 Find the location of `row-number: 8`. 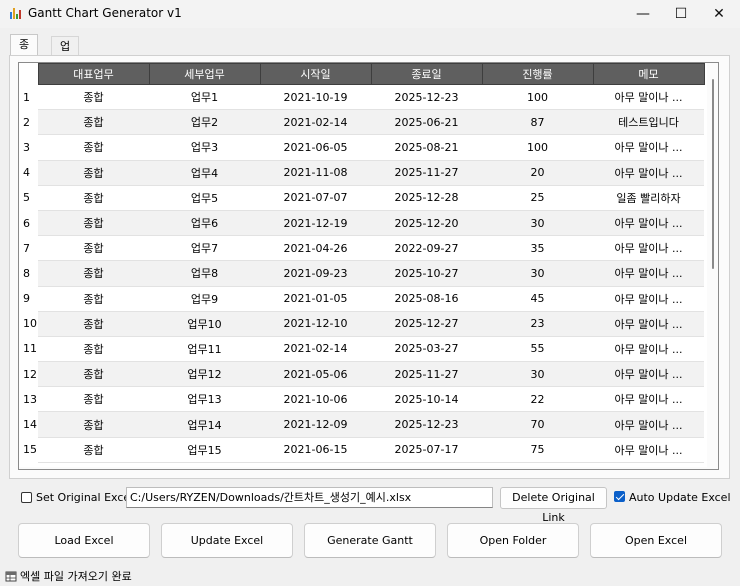

row-number: 8 is located at coordinates (28, 273).